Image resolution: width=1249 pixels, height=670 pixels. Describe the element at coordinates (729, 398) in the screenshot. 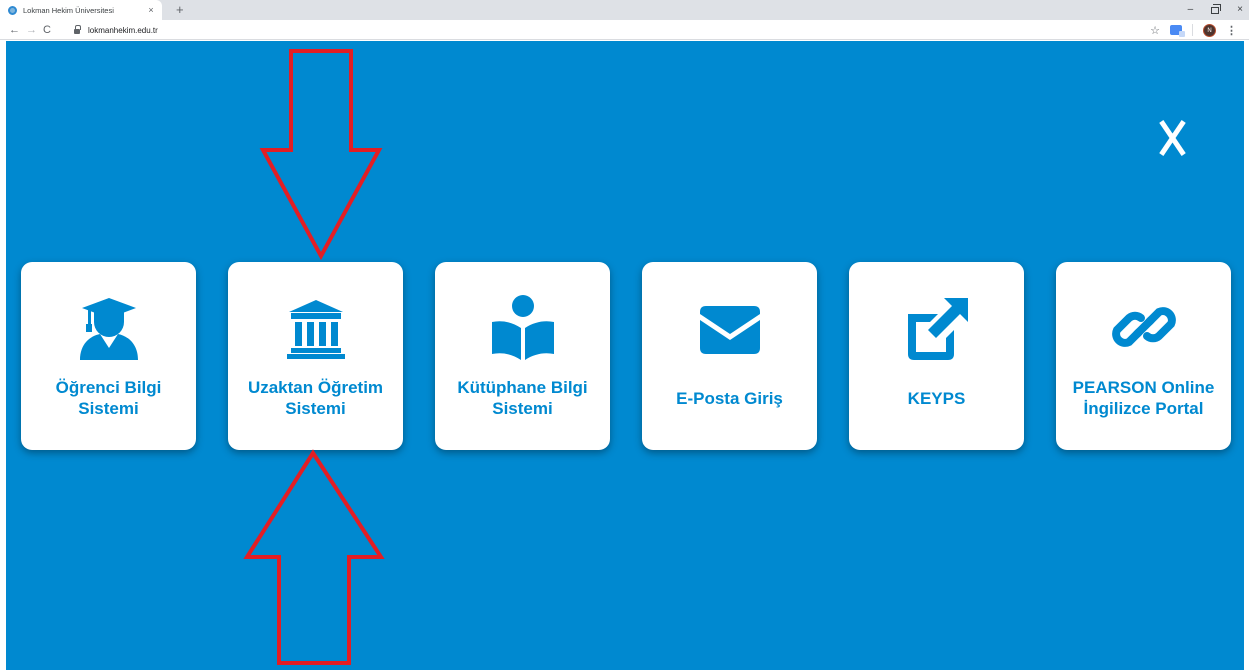

I see `card-label: E-Posta Giriş` at that location.